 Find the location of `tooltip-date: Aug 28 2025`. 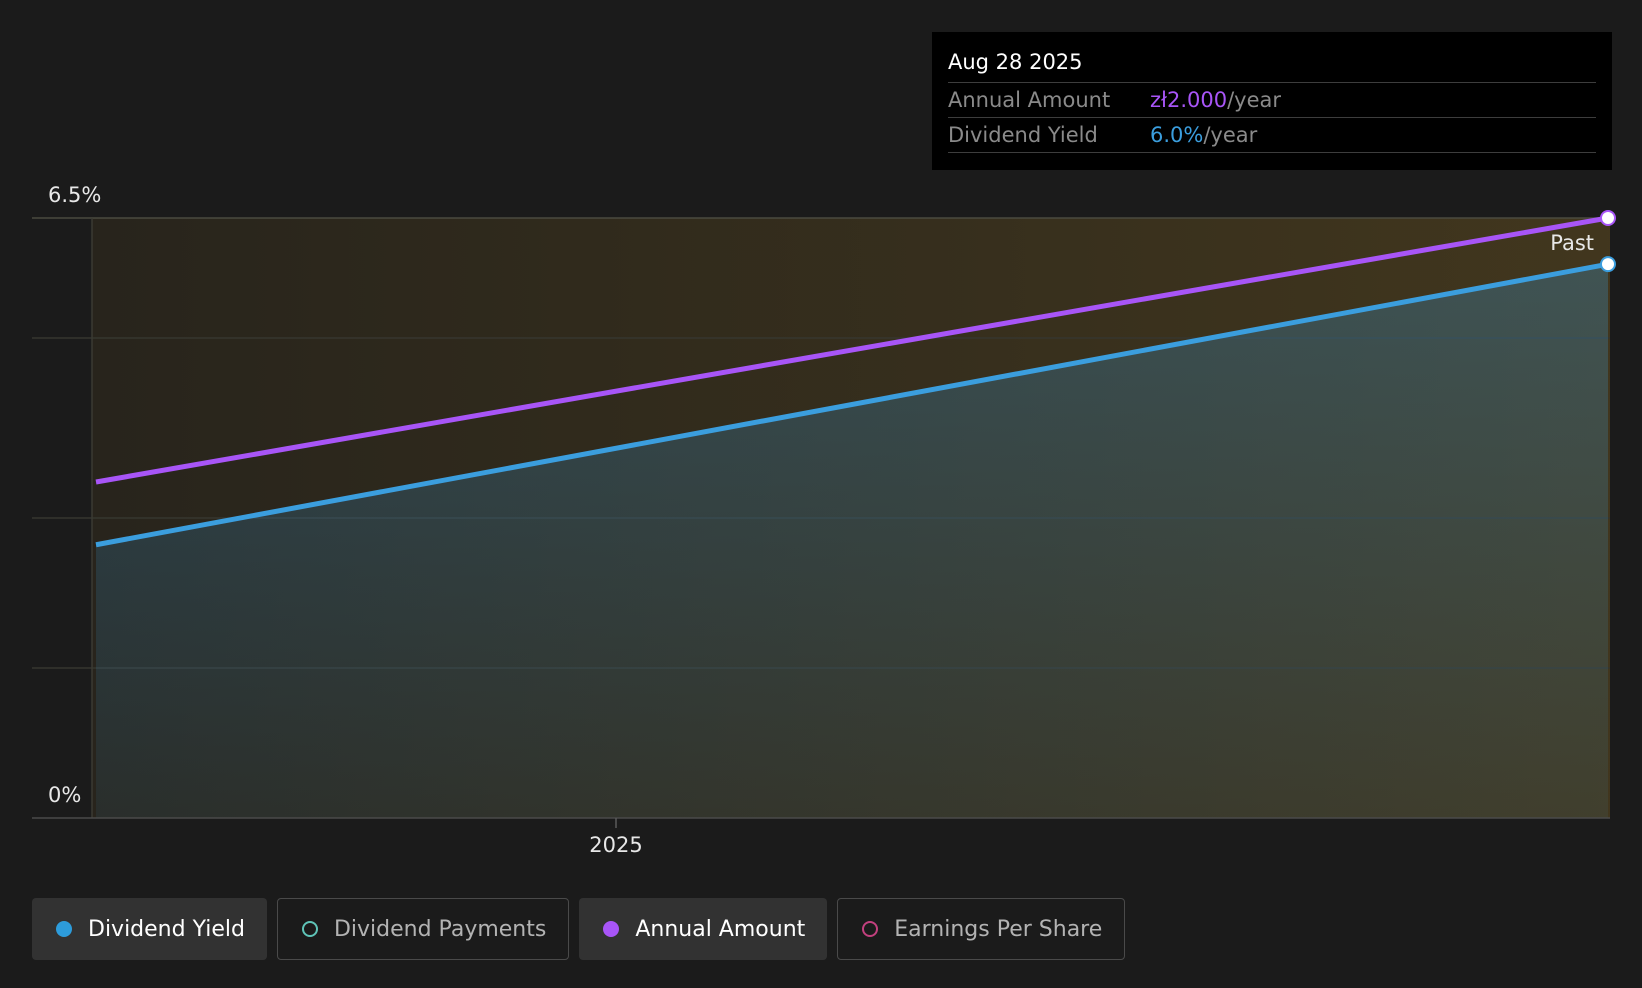

tooltip-date: Aug 28 2025 is located at coordinates (1272, 57).